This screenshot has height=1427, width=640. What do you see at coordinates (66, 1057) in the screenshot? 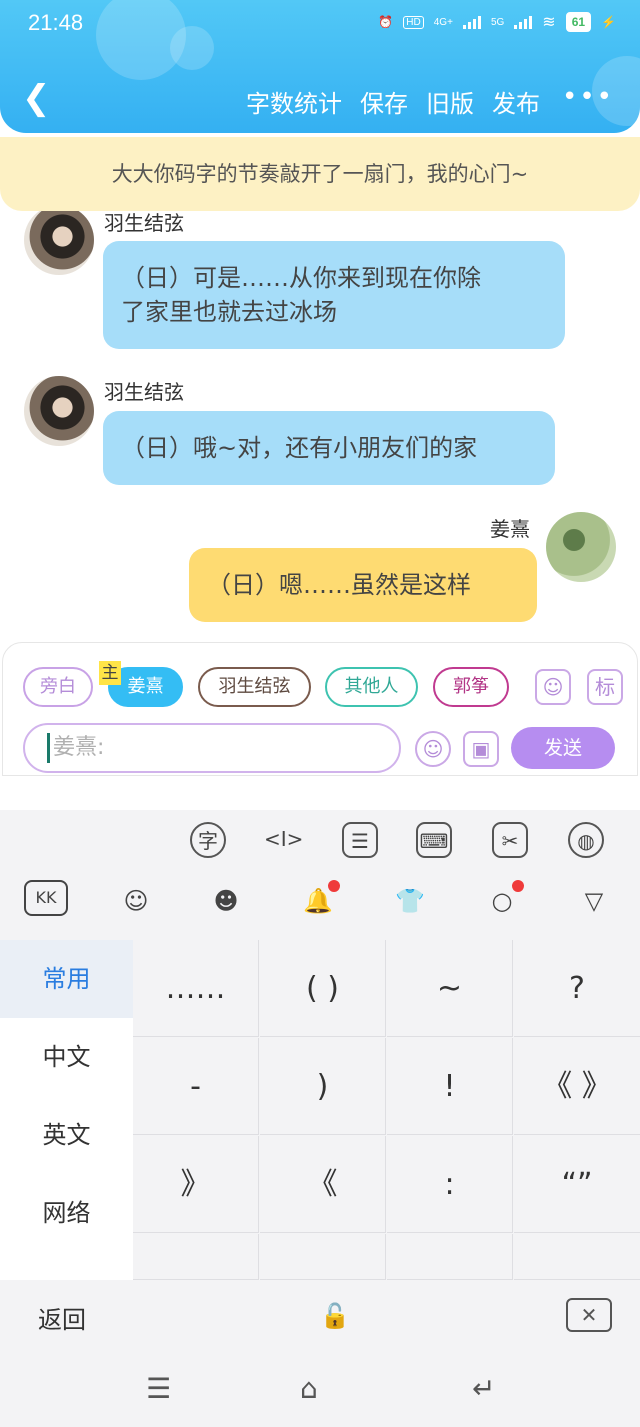
I see `category-chinese: 中文` at bounding box center [66, 1057].